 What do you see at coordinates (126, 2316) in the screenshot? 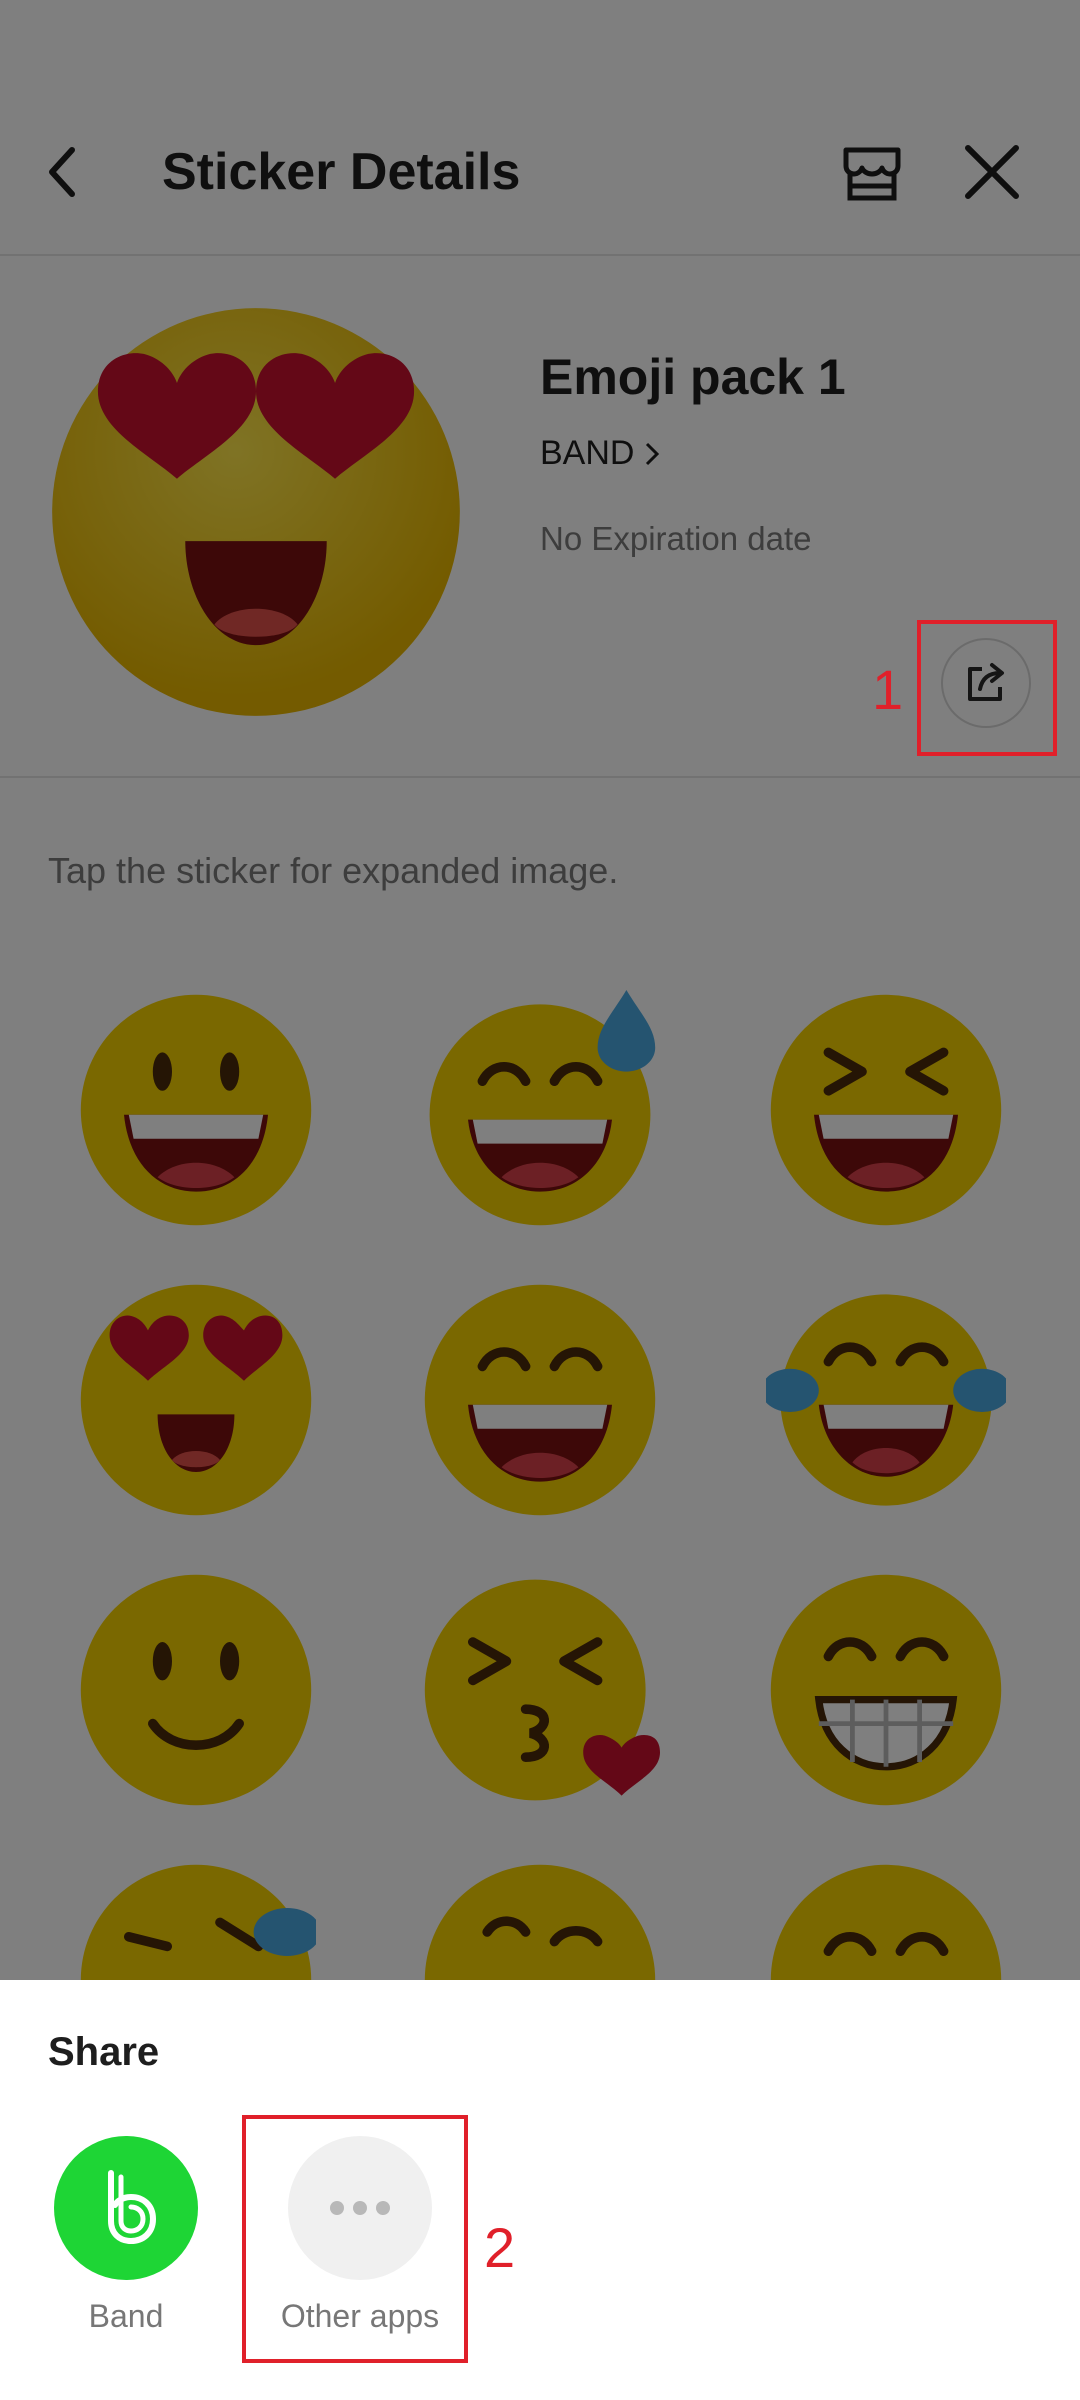
I see `share-app-band-label: Band` at bounding box center [126, 2316].